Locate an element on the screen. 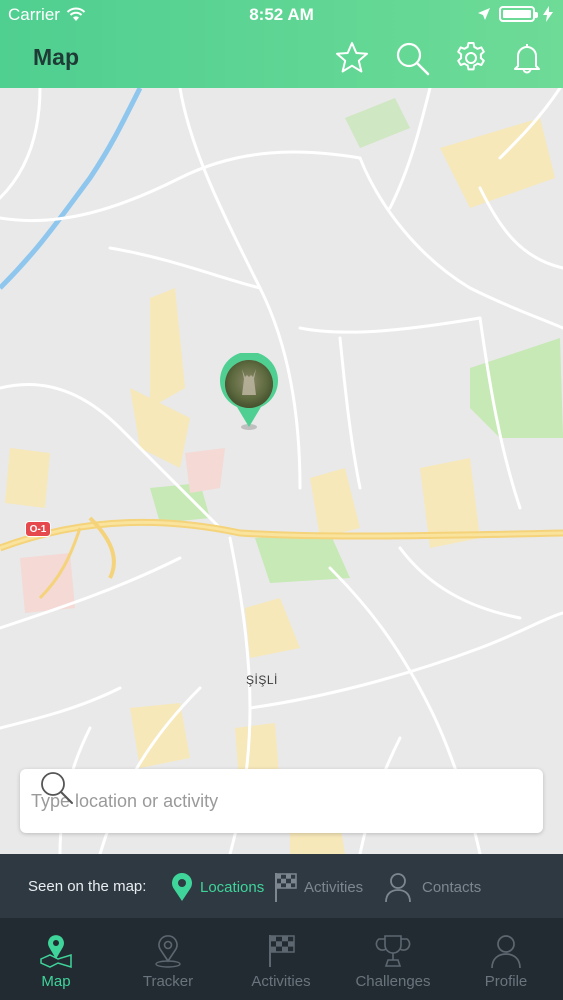 This screenshot has width=563, height=1000. filter-locations-label: Locations is located at coordinates (232, 887).